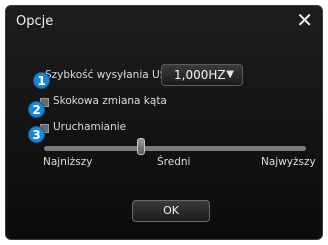 This screenshot has height=245, width=328. What do you see at coordinates (230, 74) in the screenshot?
I see `chevron-down-icon: ▼` at bounding box center [230, 74].